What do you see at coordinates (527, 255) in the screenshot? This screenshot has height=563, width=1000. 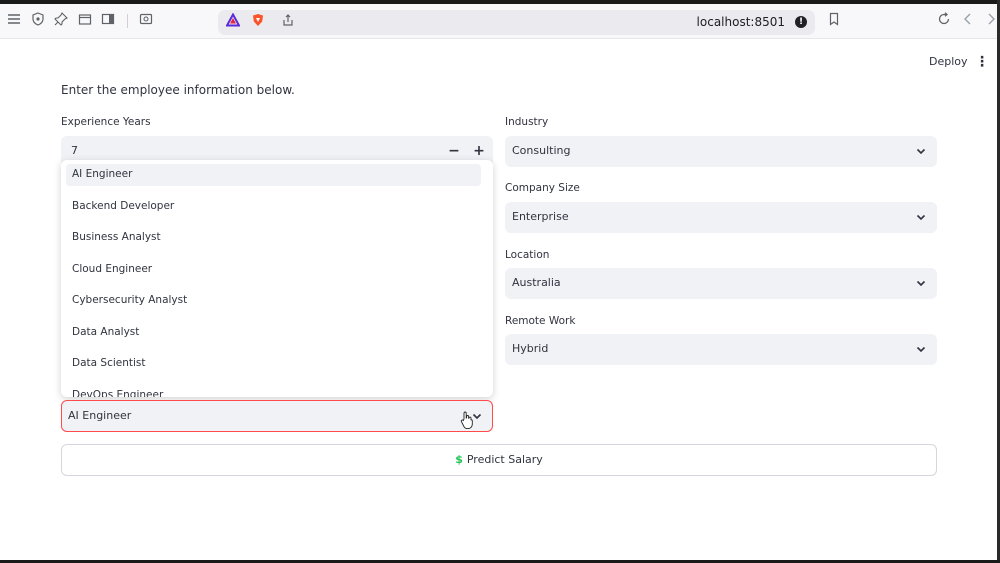 I see `location-label: Location` at bounding box center [527, 255].